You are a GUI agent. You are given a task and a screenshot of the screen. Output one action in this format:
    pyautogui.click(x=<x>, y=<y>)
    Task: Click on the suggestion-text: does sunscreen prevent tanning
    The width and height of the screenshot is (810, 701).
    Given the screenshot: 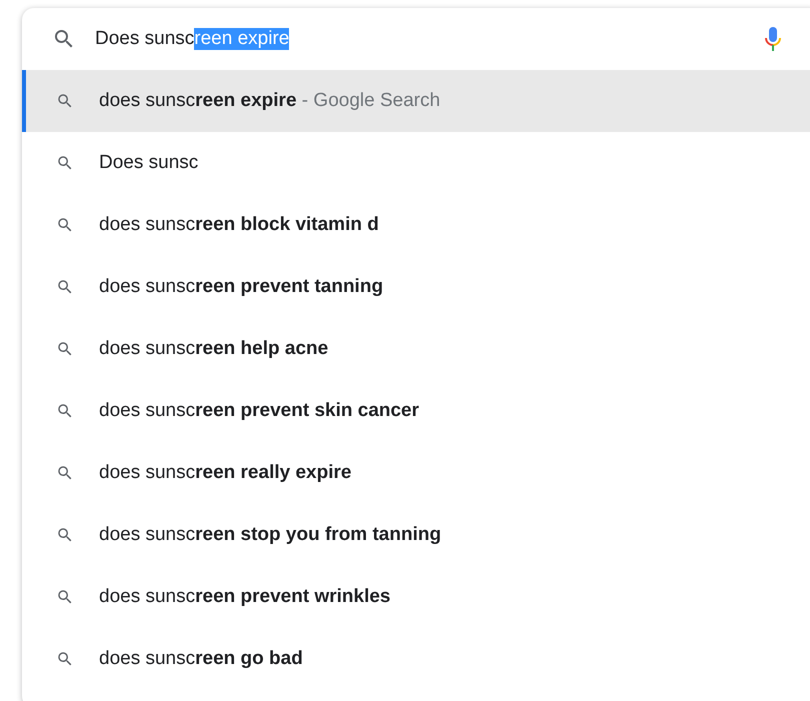 What is the action you would take?
    pyautogui.click(x=241, y=287)
    